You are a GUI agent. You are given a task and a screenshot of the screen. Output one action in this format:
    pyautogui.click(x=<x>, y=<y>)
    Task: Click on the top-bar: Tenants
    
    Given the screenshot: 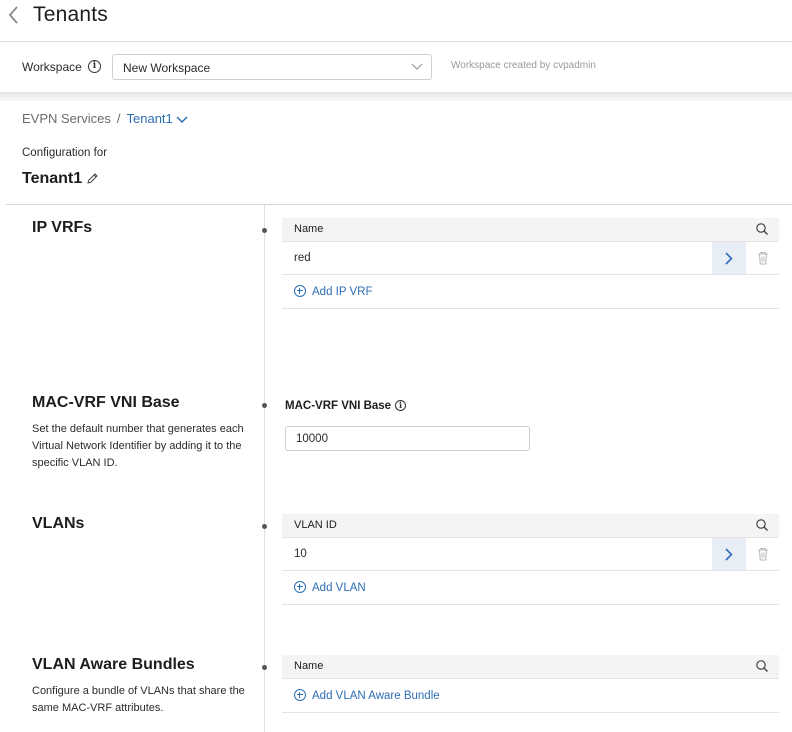 What is the action you would take?
    pyautogui.click(x=396, y=21)
    